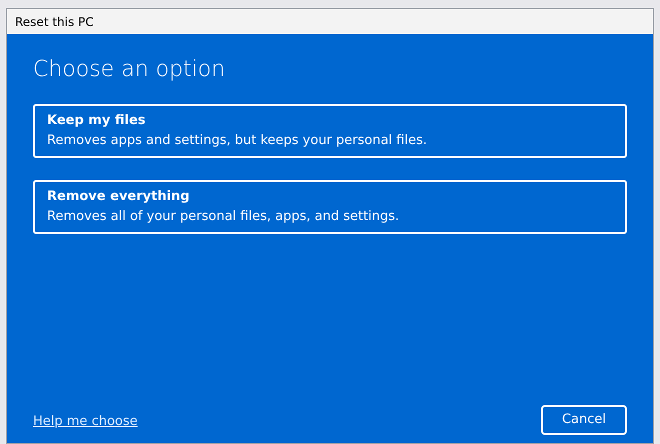 The width and height of the screenshot is (660, 444). Describe the element at coordinates (85, 421) in the screenshot. I see `help-link: Help me choose` at that location.